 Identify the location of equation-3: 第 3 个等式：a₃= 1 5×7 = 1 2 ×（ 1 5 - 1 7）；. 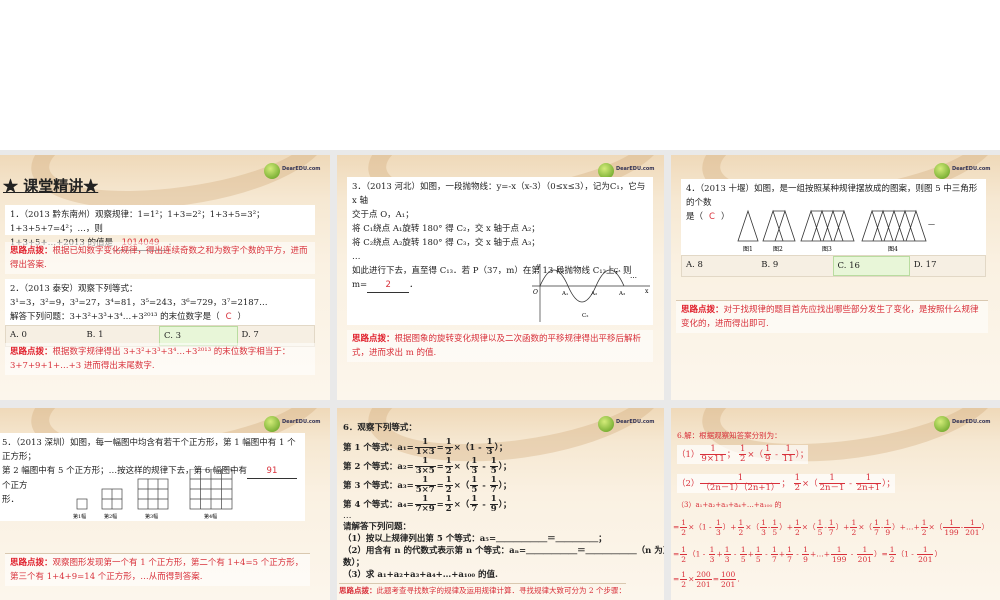
(427, 485).